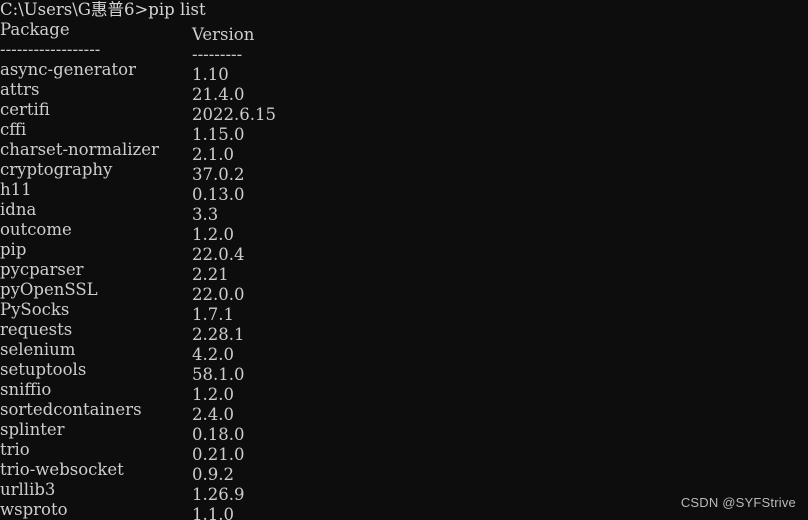  What do you see at coordinates (404, 30) in the screenshot?
I see `table-header-row: Package Version` at bounding box center [404, 30].